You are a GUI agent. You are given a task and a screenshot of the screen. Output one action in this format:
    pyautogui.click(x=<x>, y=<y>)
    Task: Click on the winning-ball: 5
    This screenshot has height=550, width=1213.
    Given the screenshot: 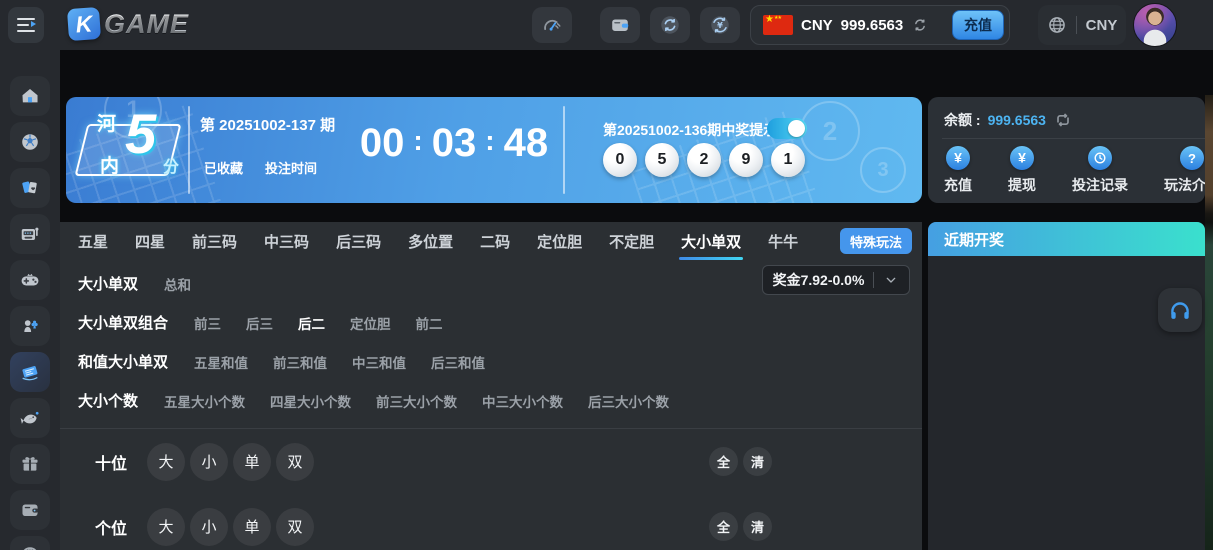 What is the action you would take?
    pyautogui.click(x=662, y=160)
    